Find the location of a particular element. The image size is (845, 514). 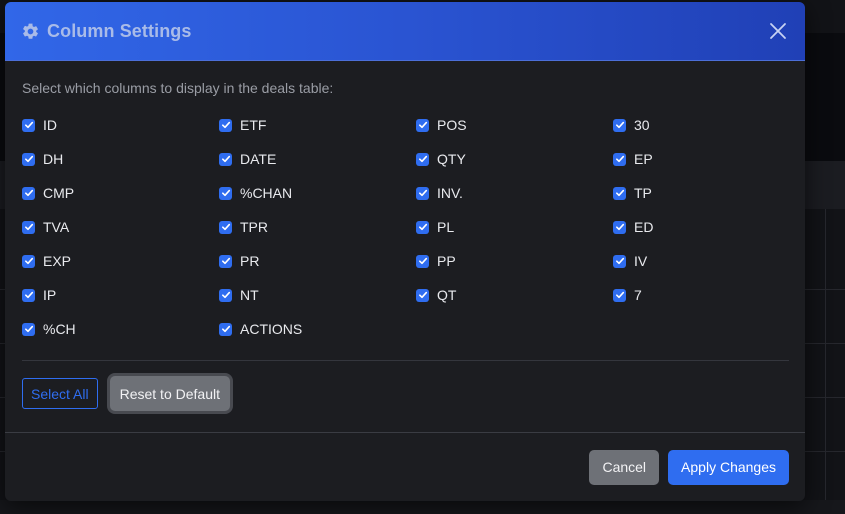

column-option-label: ACTIONS is located at coordinates (271, 329).